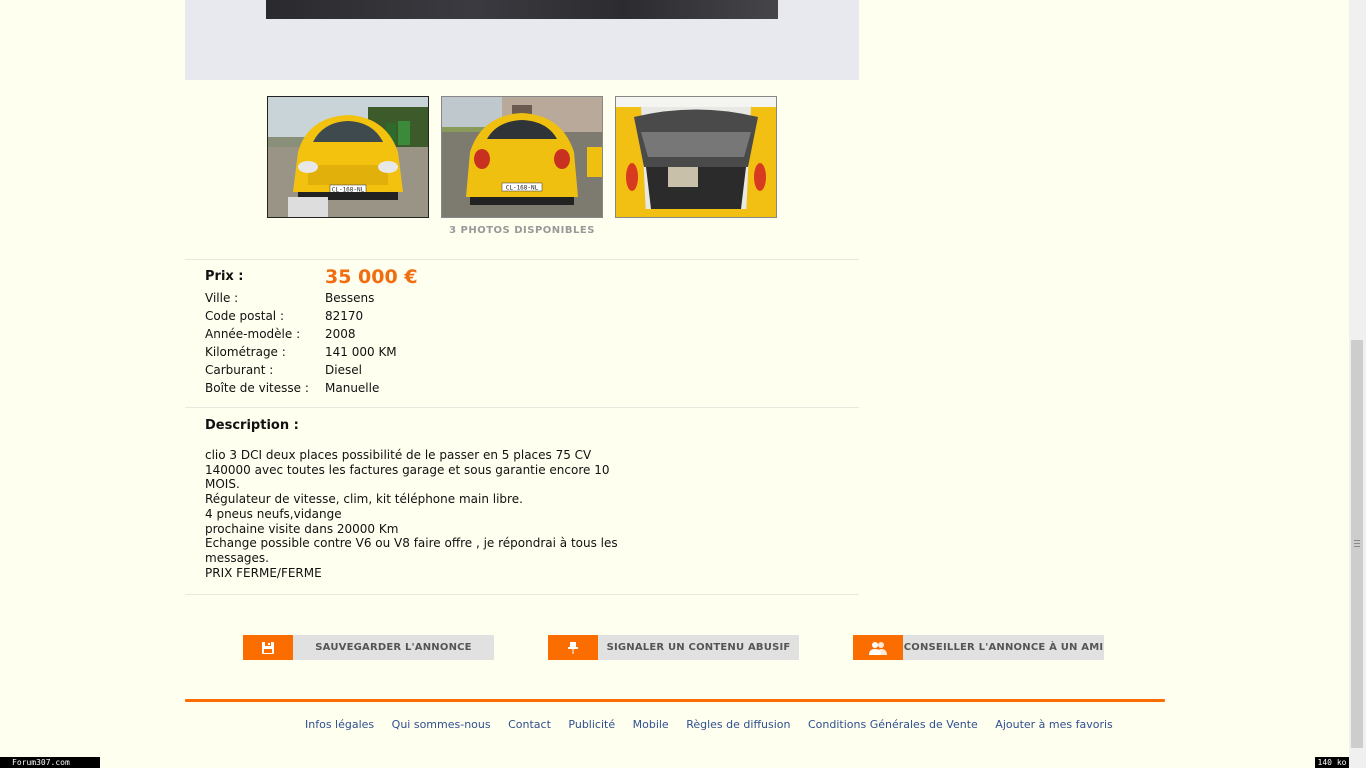 This screenshot has width=1366, height=768. Describe the element at coordinates (339, 724) in the screenshot. I see `footer-link-legal: Infos légales` at that location.